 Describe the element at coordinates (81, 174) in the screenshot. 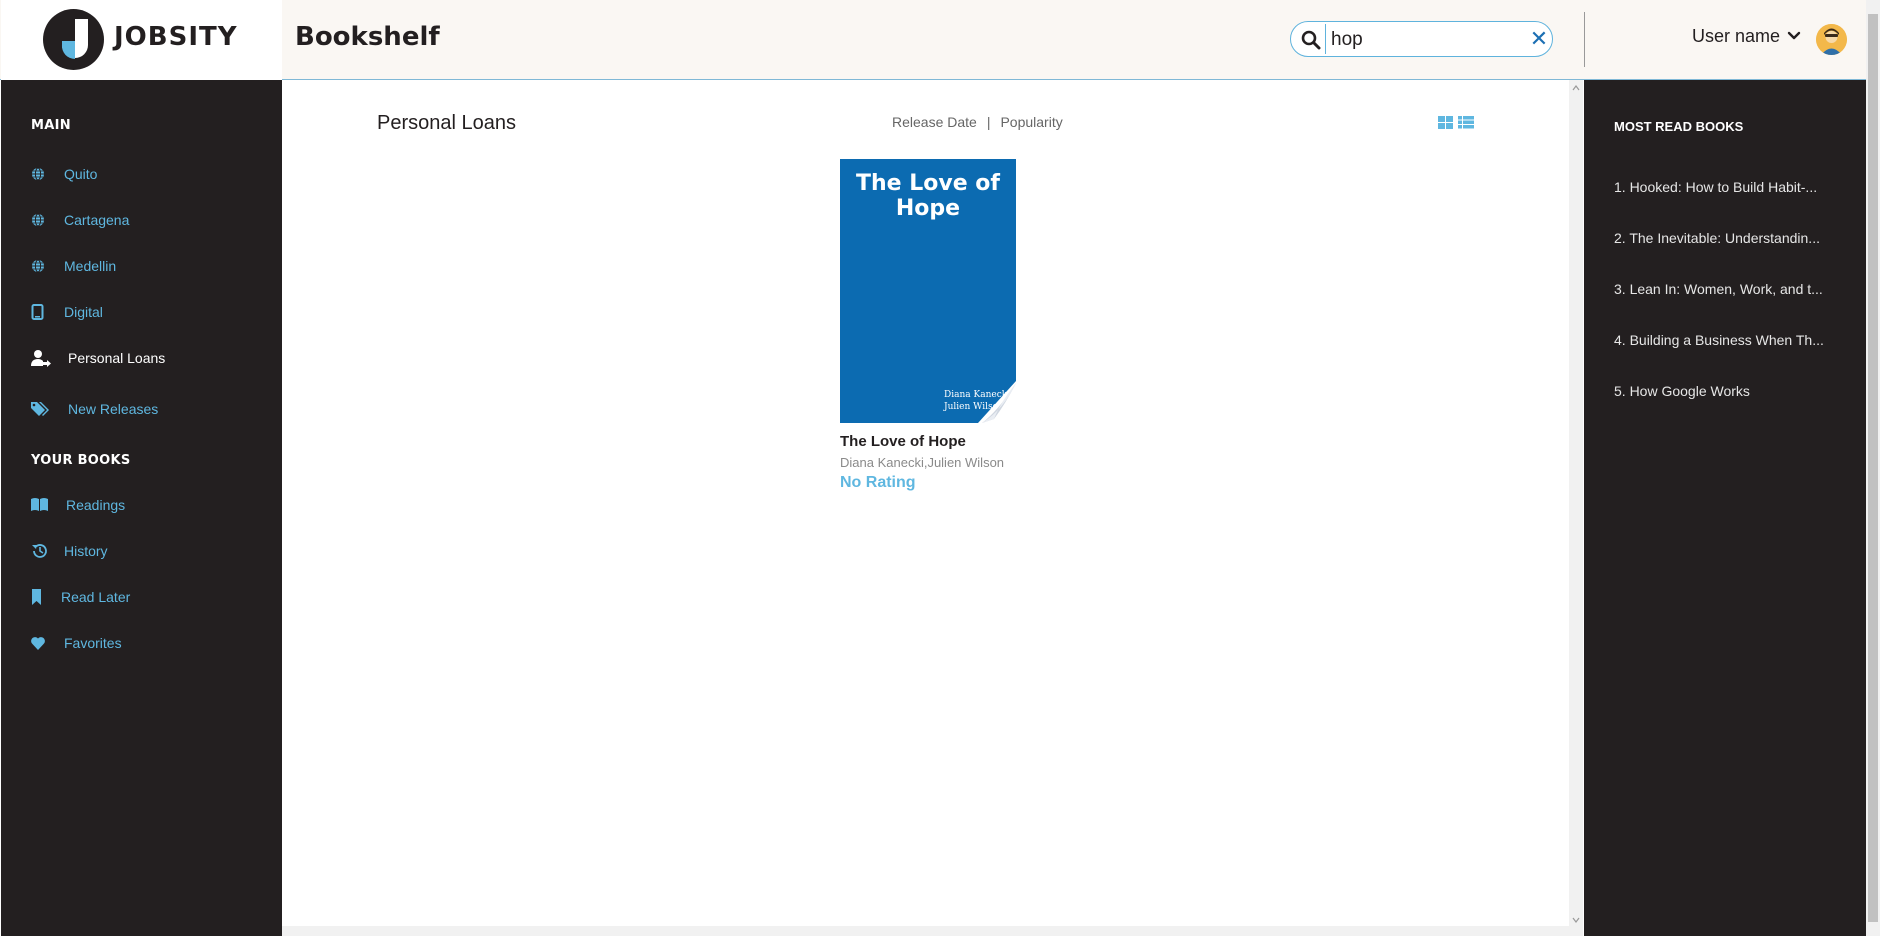

I see `sidebar-item-label: Quito` at that location.